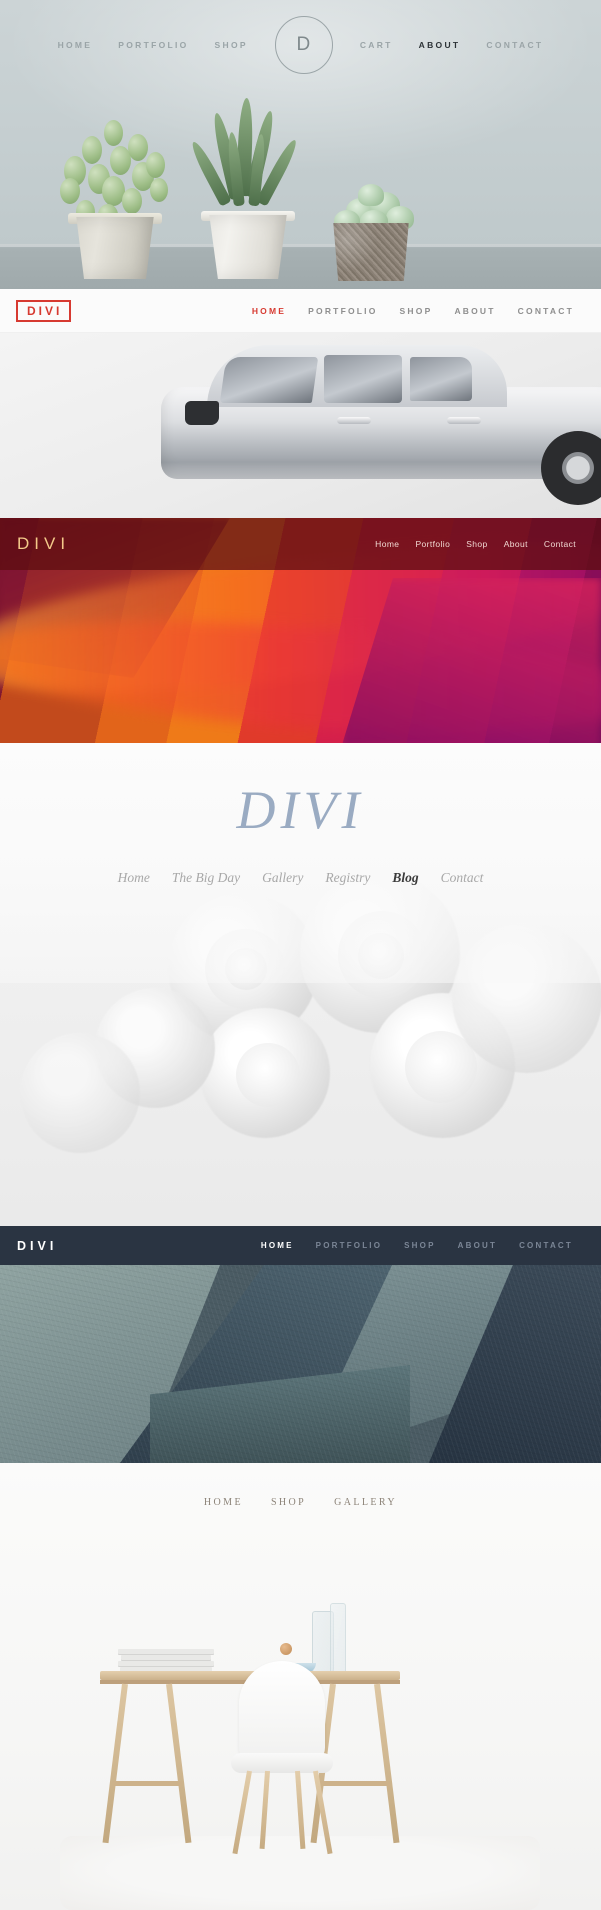 This screenshot has width=601, height=1910. I want to click on section-geometric-header: DIVI HOME PORTFOLIO SHOP ABOUT CONTACT, so click(300, 1344).